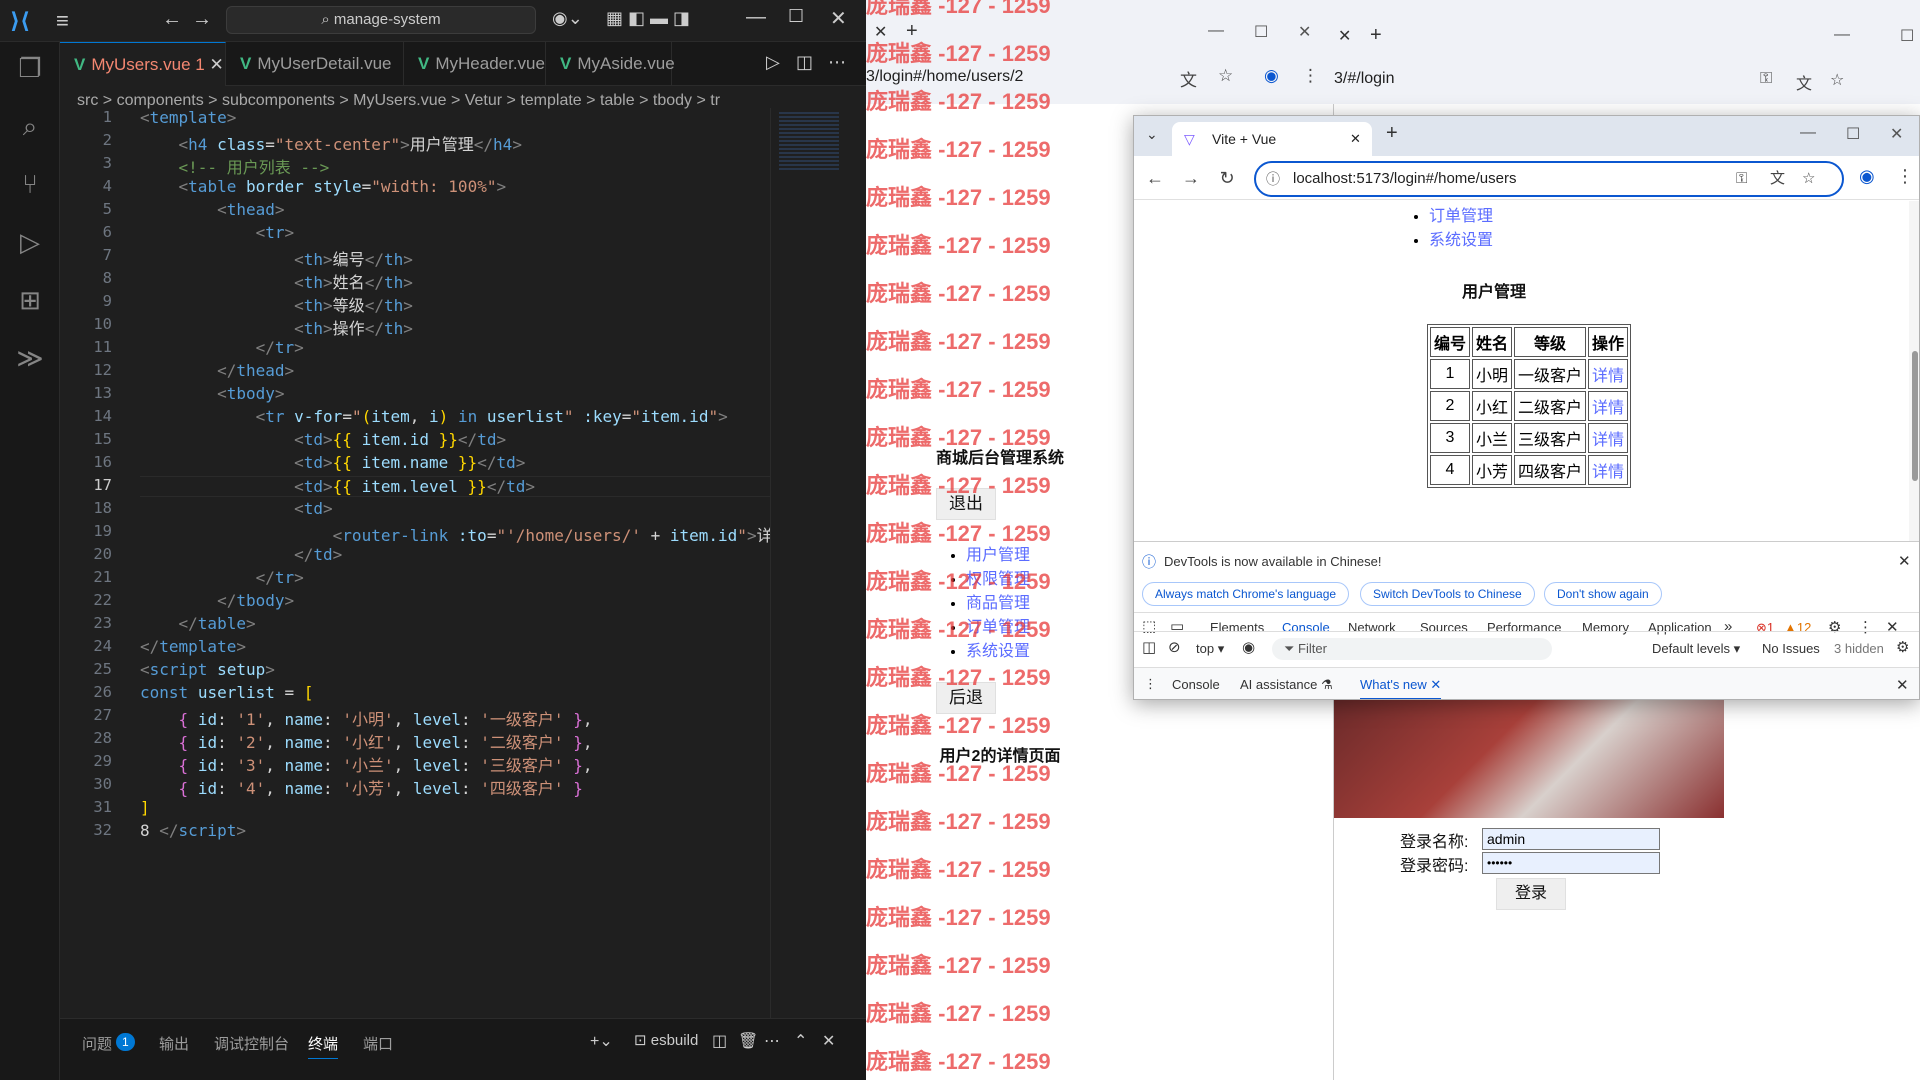 The image size is (1920, 1080). Describe the element at coordinates (1728, 626) in the screenshot. I see `more-tabs-icon: »` at that location.